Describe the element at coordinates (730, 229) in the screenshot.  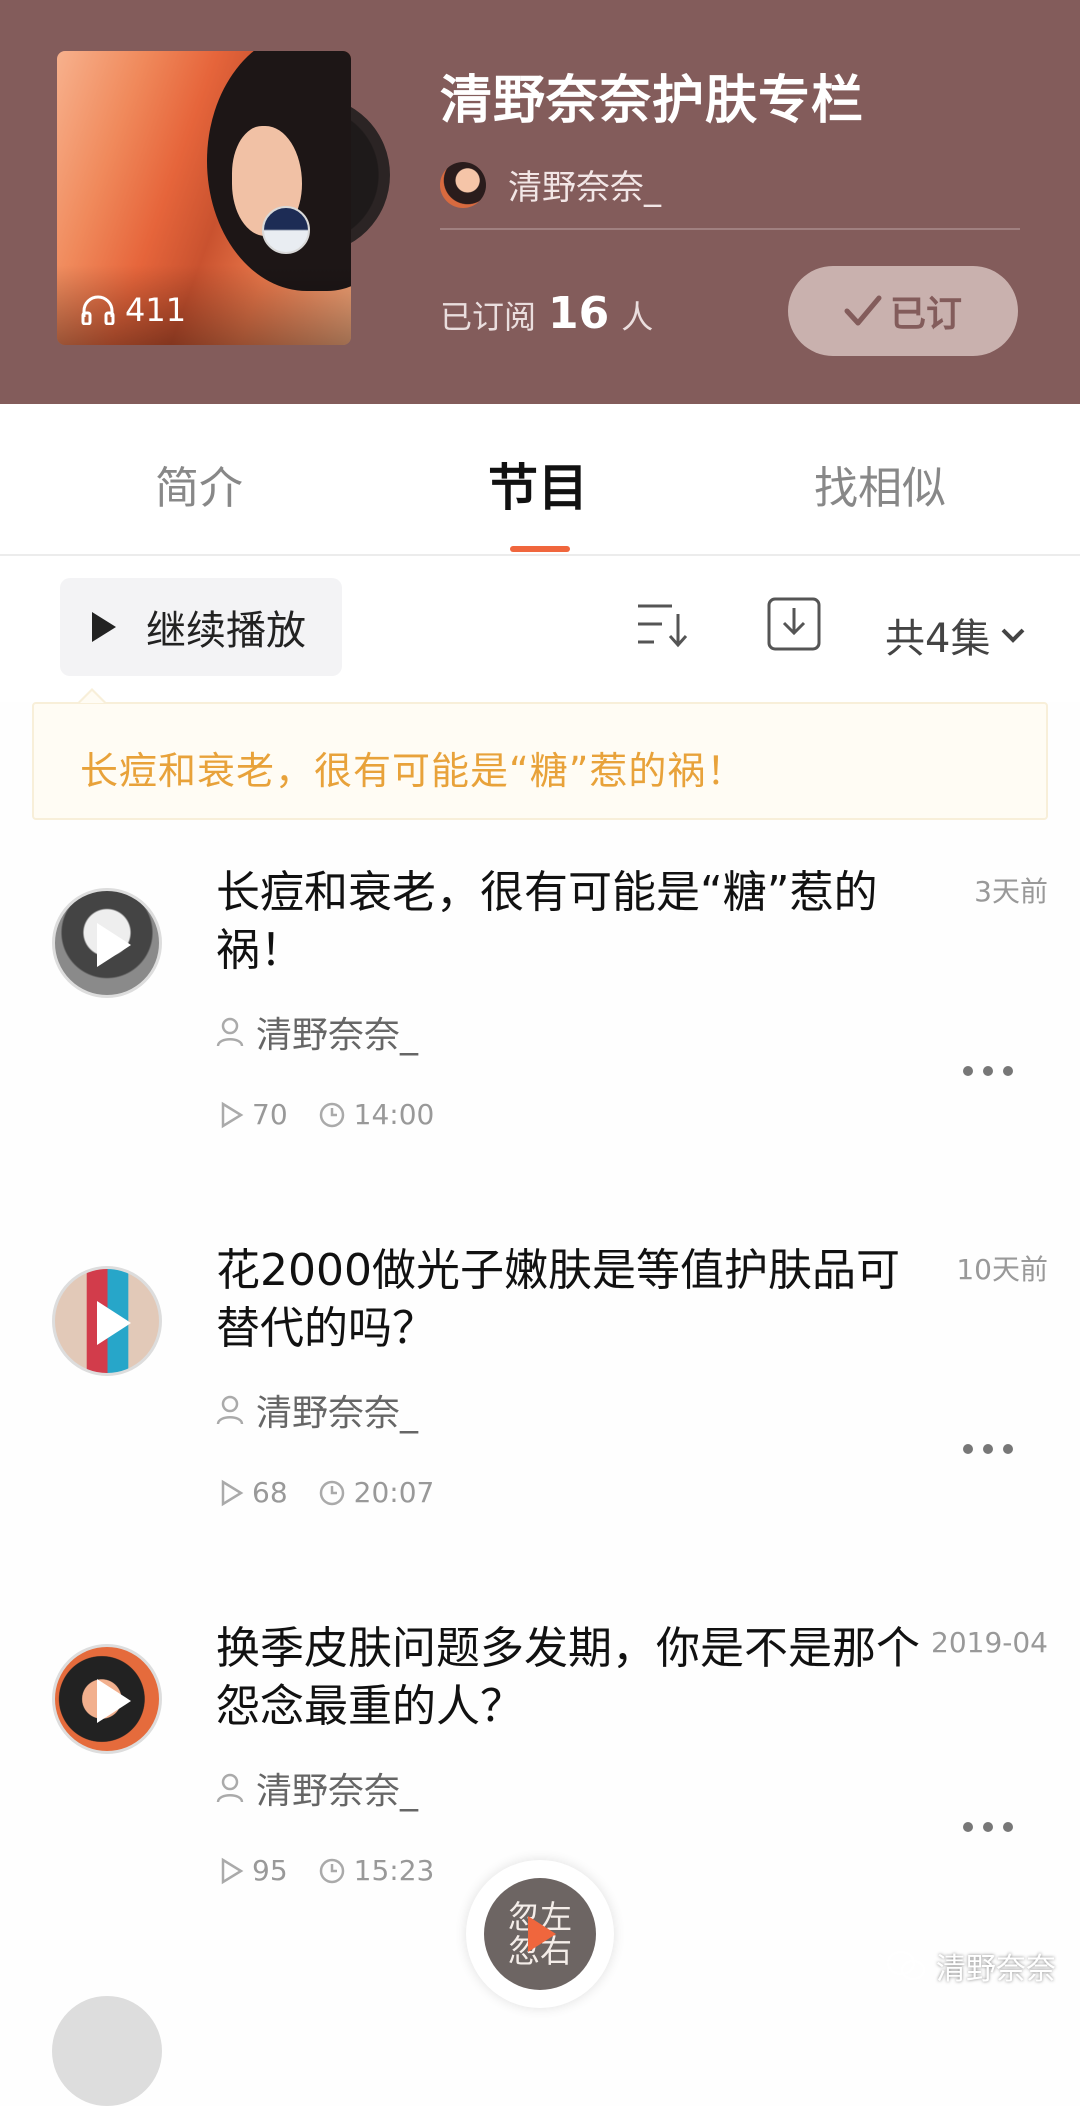
I see `divider` at that location.